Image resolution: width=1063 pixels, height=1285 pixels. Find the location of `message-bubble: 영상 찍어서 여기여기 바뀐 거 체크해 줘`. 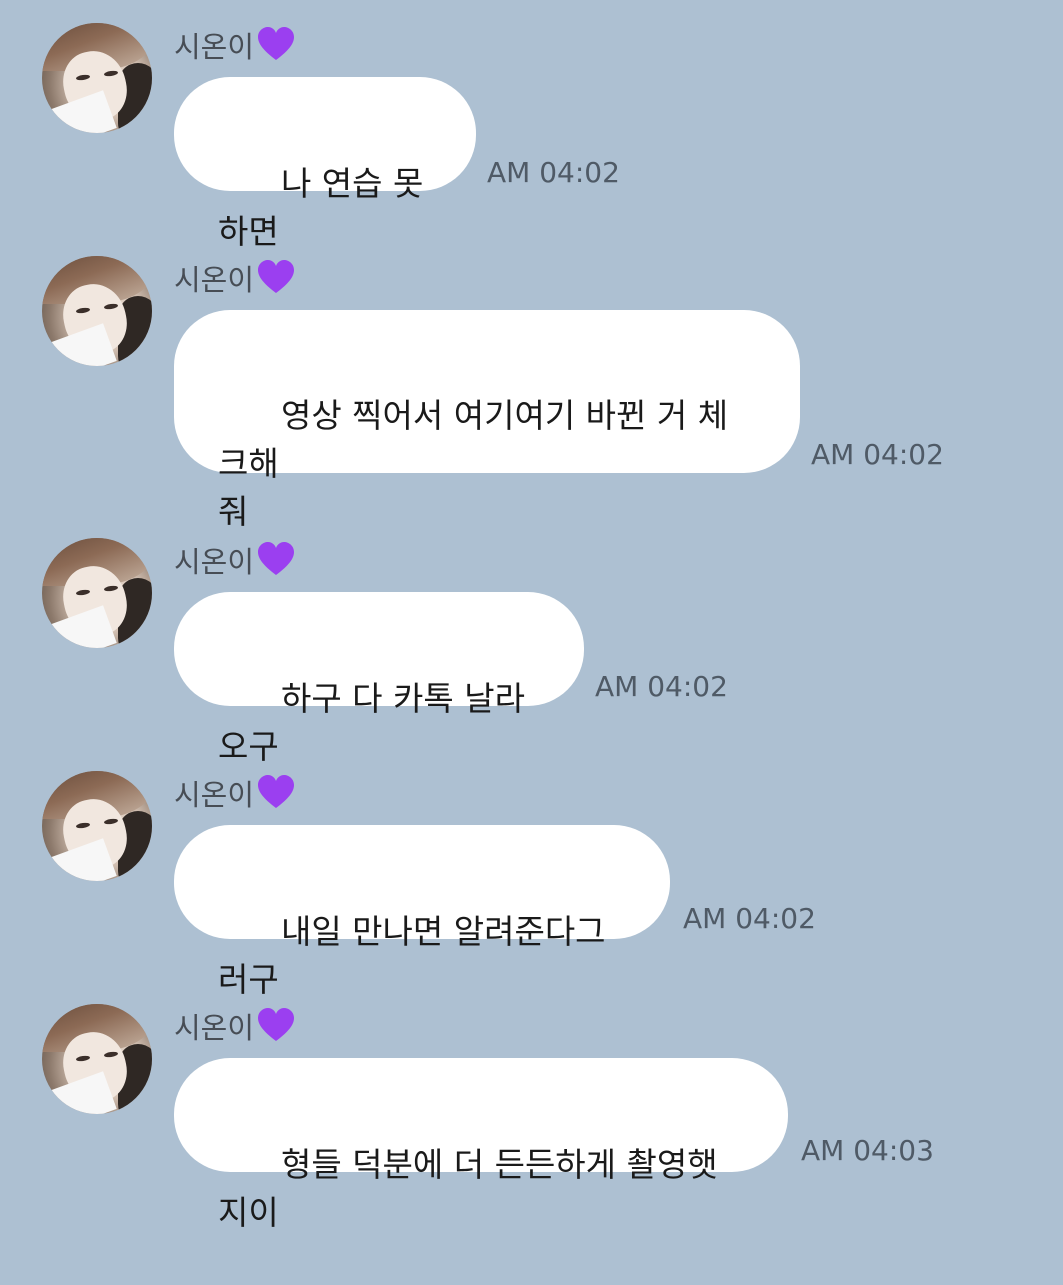

message-bubble: 영상 찍어서 여기여기 바뀐 거 체크해 줘 is located at coordinates (487, 420).